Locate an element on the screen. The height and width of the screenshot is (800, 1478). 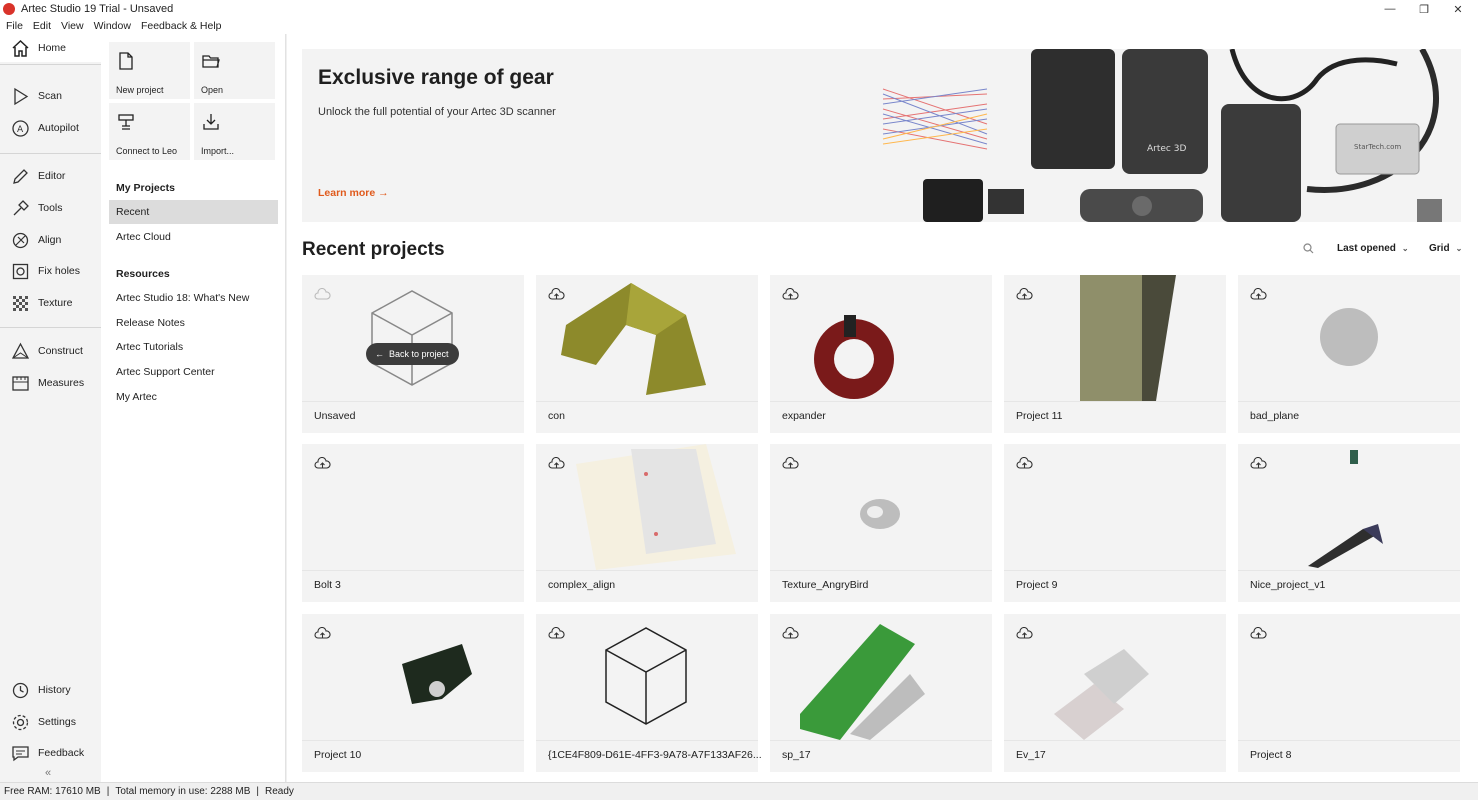
nav-item-texture: Texture is located at coordinates (50, 303).